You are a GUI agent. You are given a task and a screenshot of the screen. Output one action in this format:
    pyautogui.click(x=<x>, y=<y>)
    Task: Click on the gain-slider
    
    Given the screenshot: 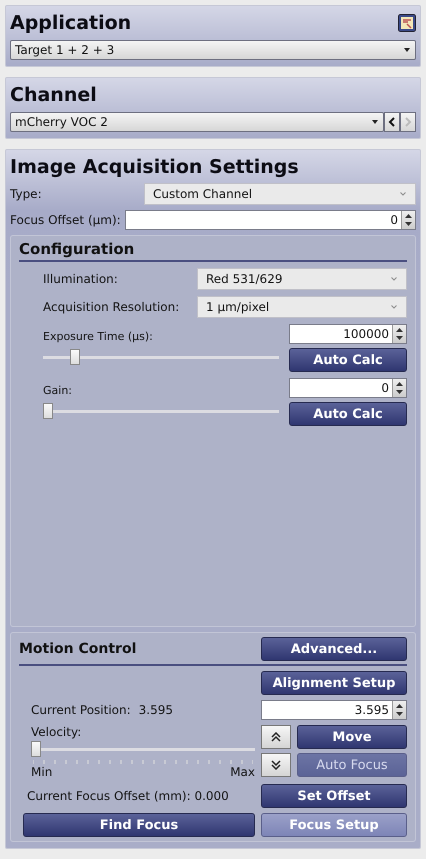 What is the action you would take?
    pyautogui.click(x=161, y=411)
    